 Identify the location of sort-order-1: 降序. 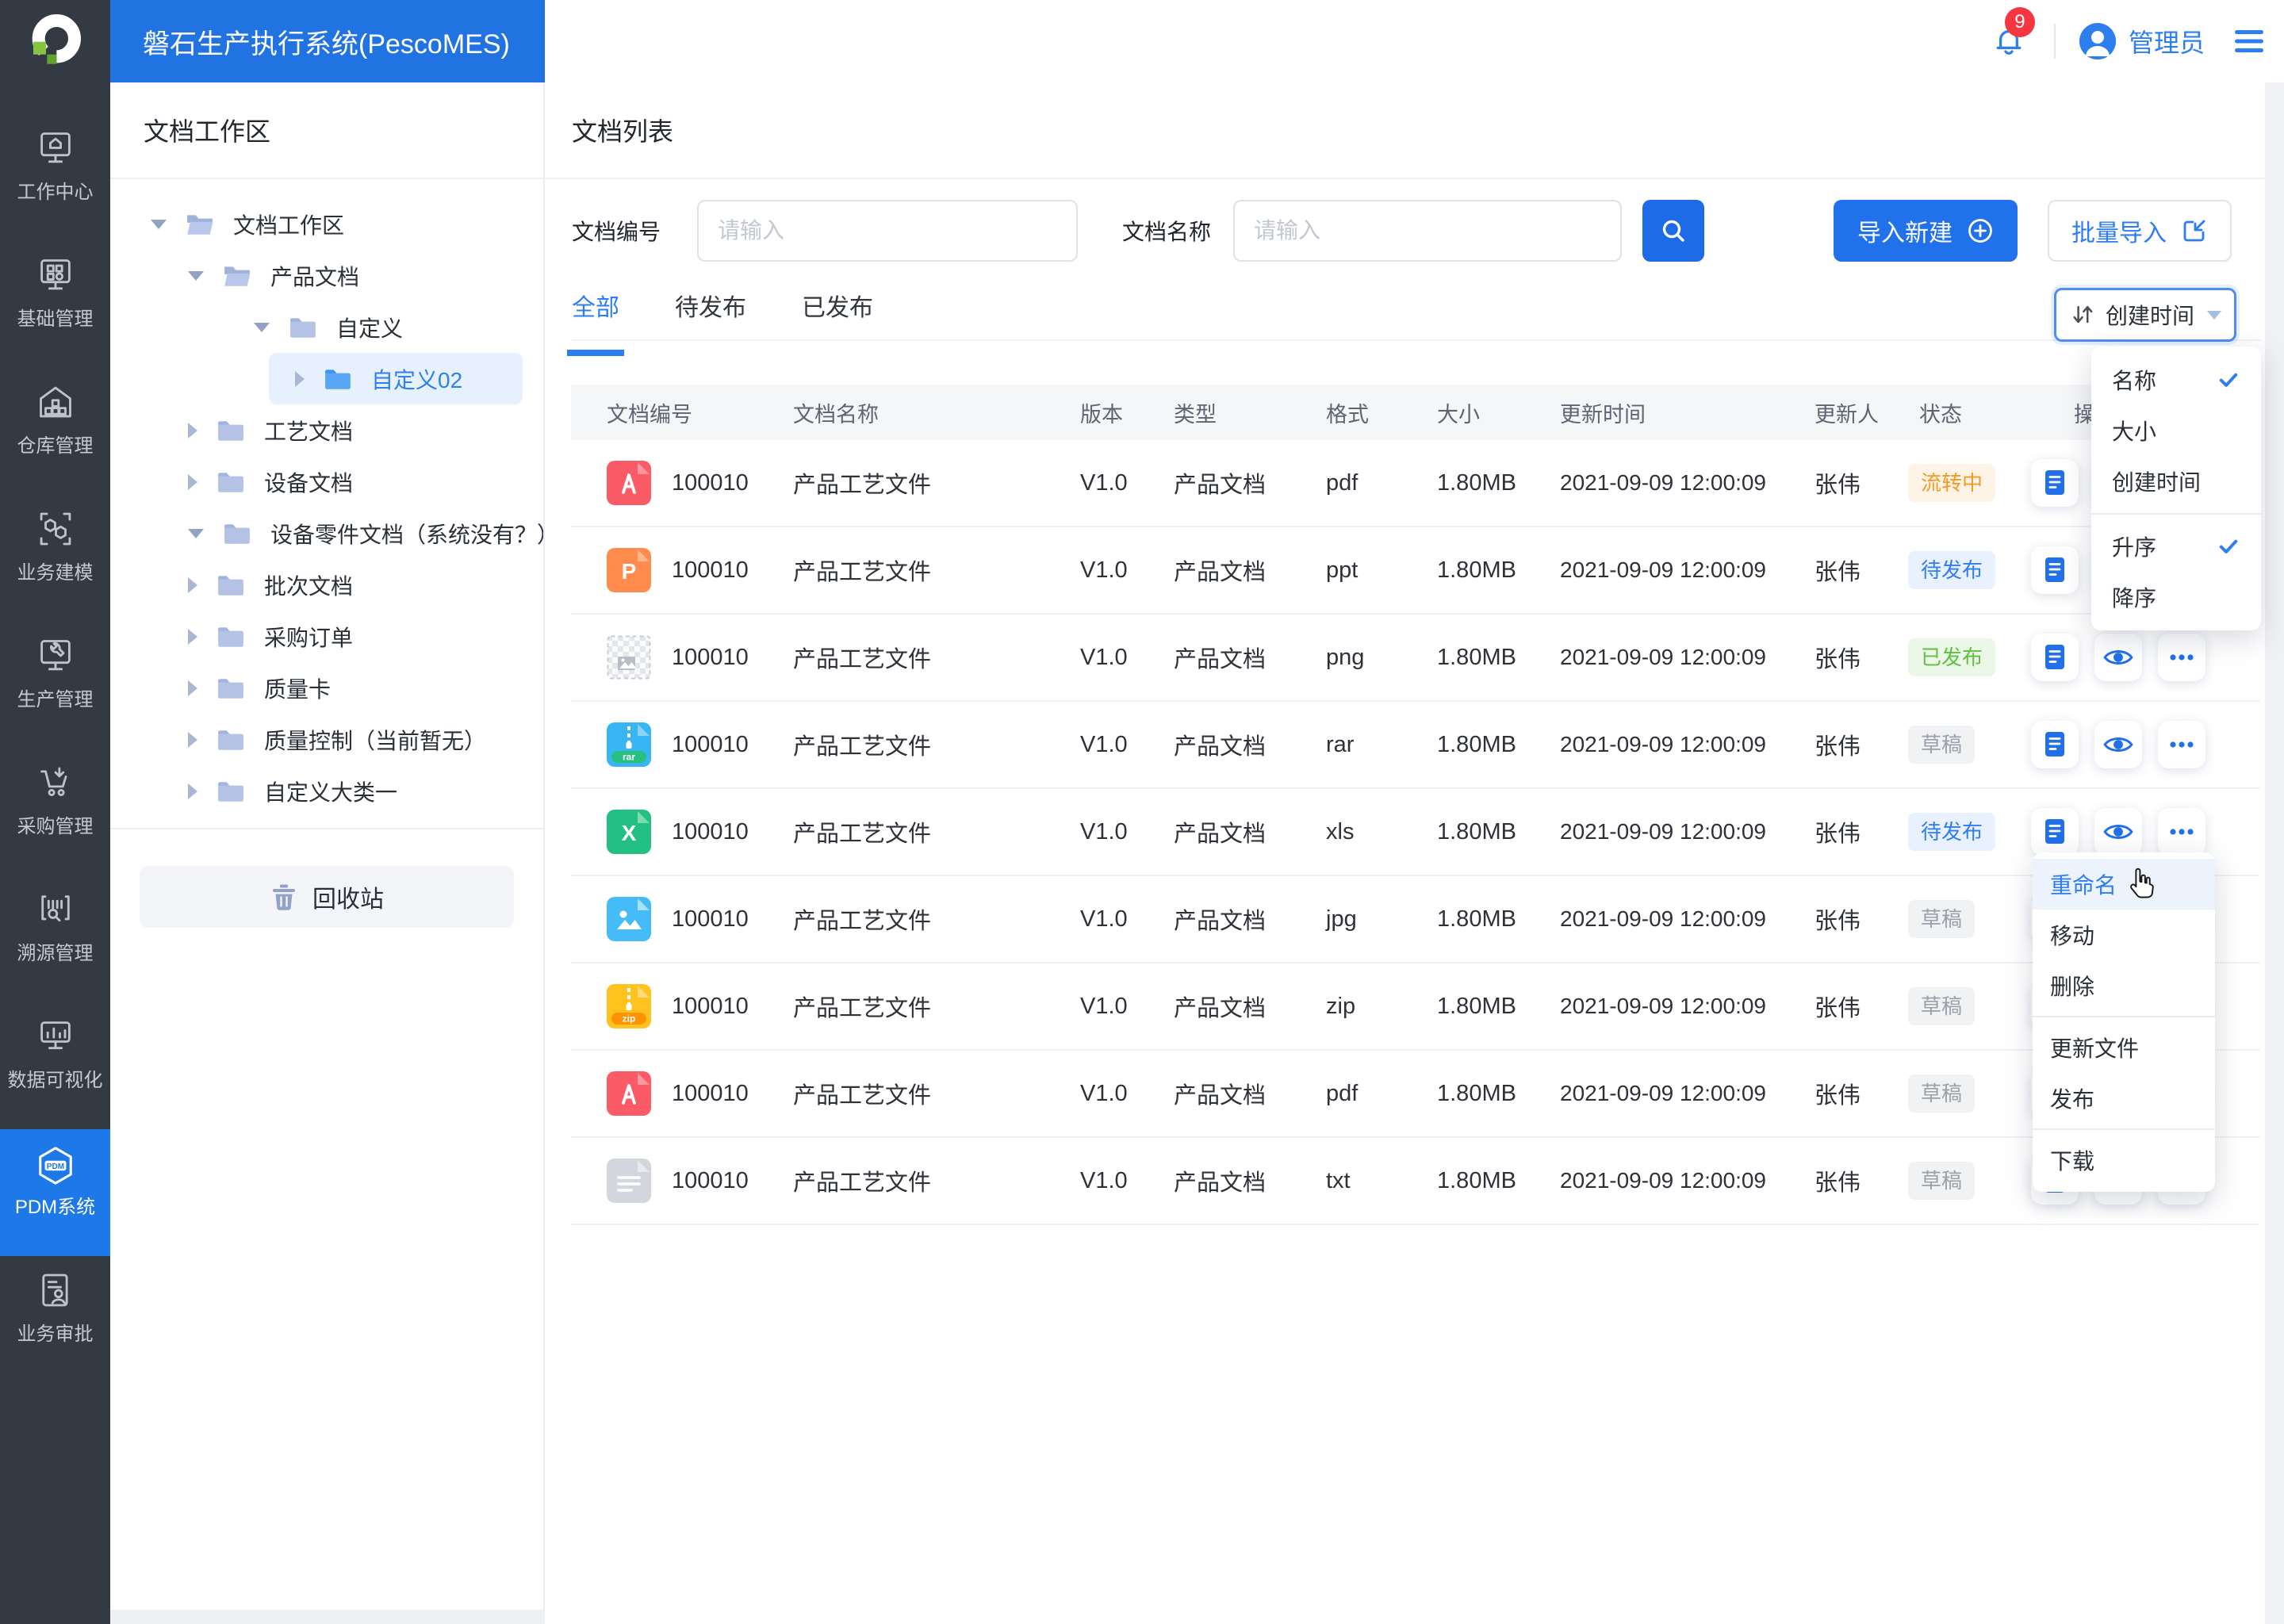
(2176, 597).